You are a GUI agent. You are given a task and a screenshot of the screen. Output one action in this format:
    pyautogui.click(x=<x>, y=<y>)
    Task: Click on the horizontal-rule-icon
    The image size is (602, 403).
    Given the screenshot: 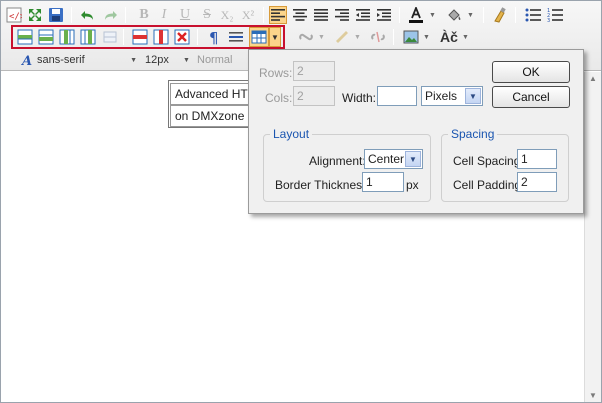 What is the action you would take?
    pyautogui.click(x=236, y=37)
    